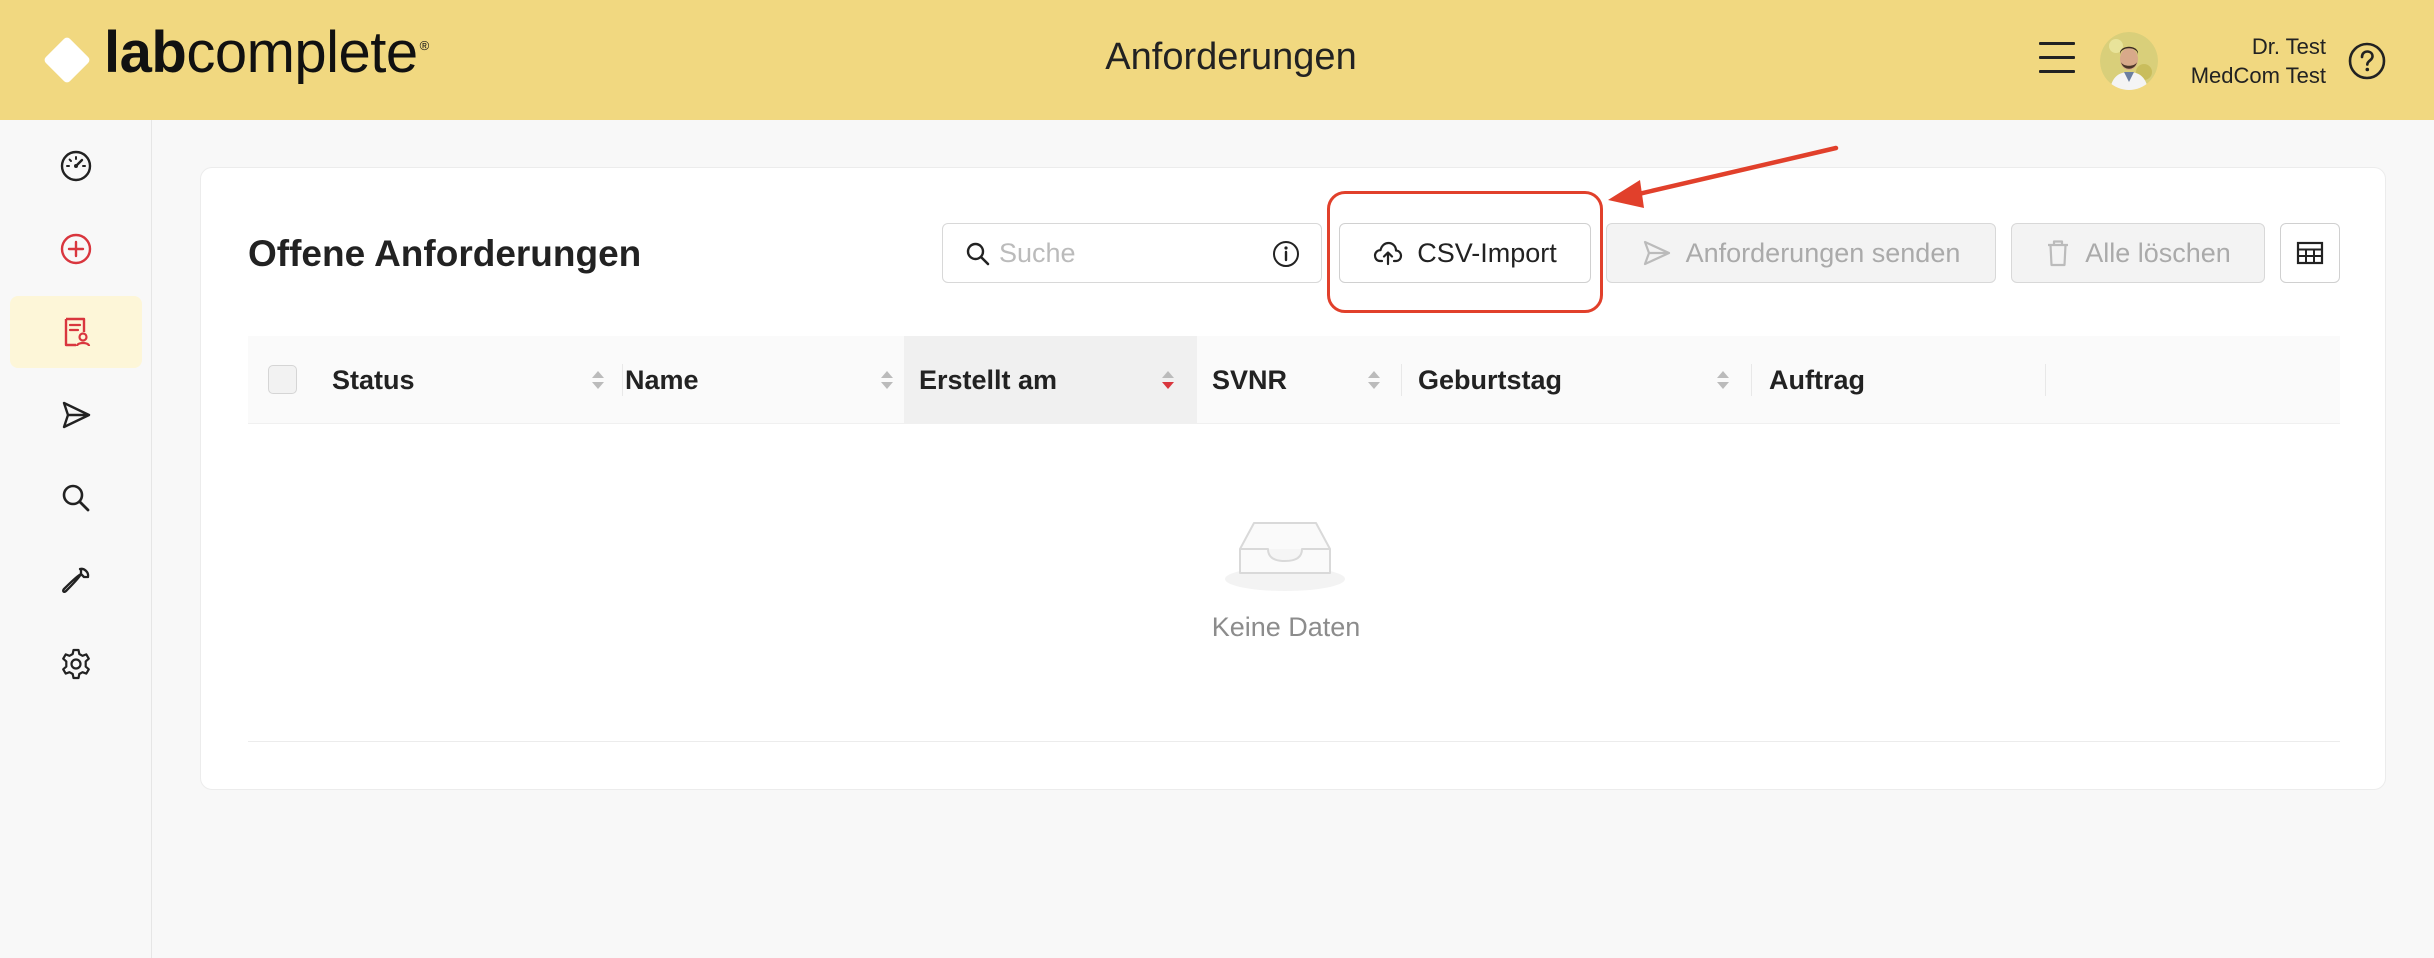 This screenshot has height=958, width=2434. I want to click on user-info: Dr. Test MedCom Test, so click(2258, 61).